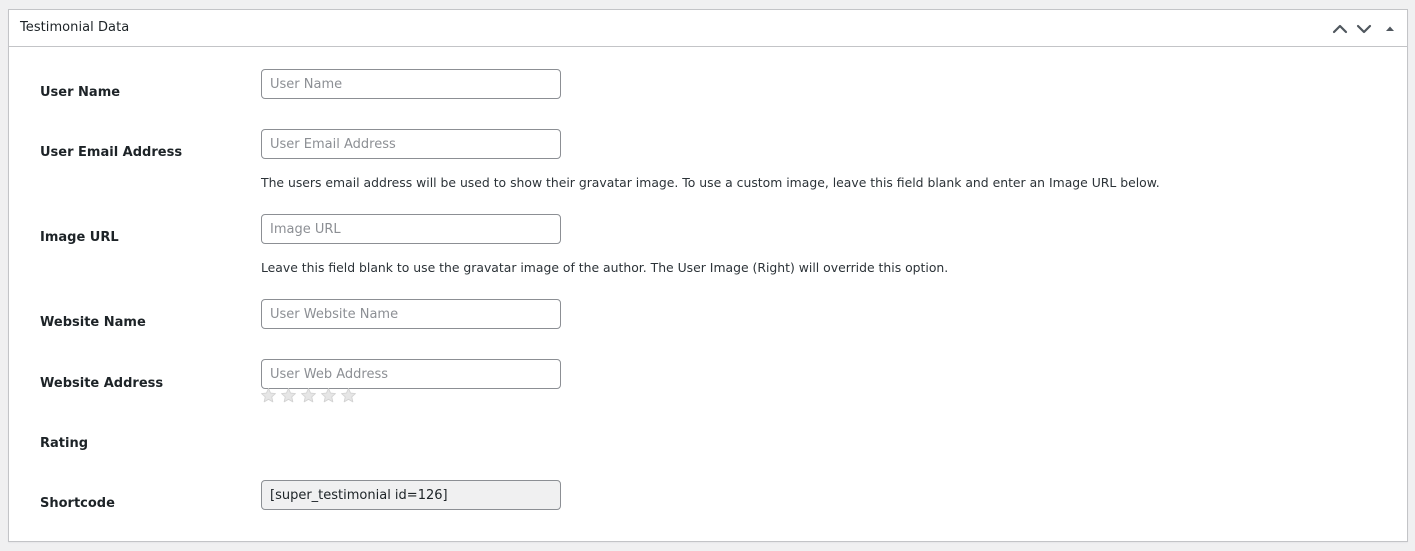 This screenshot has width=1415, height=551. I want to click on user-name-input, so click(411, 84).